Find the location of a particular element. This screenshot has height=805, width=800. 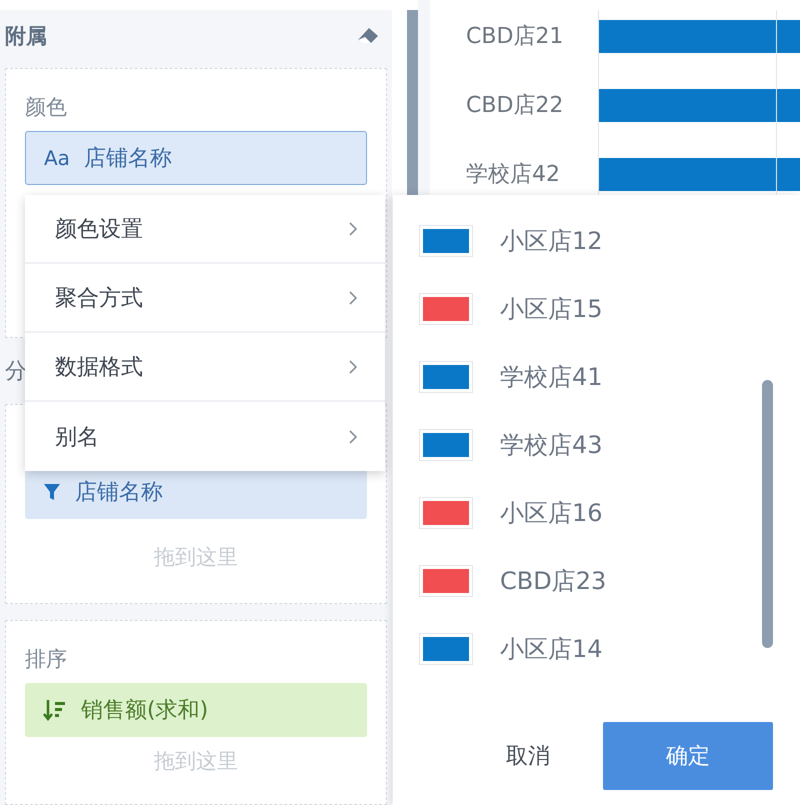

series-label: 学校店43 is located at coordinates (551, 445).